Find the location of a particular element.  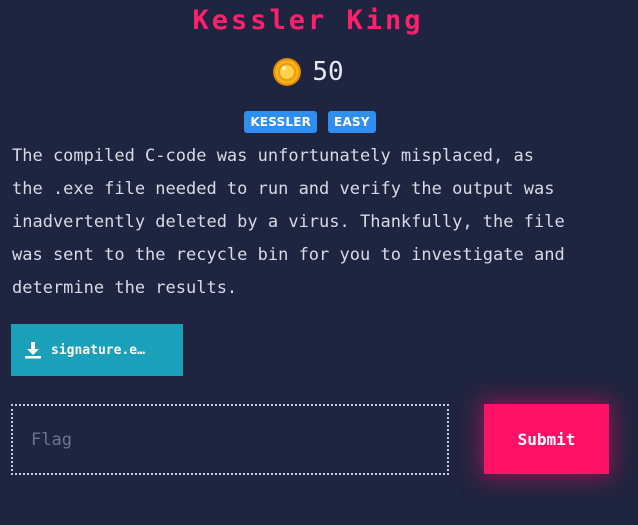

coin-icon is located at coordinates (287, 72).